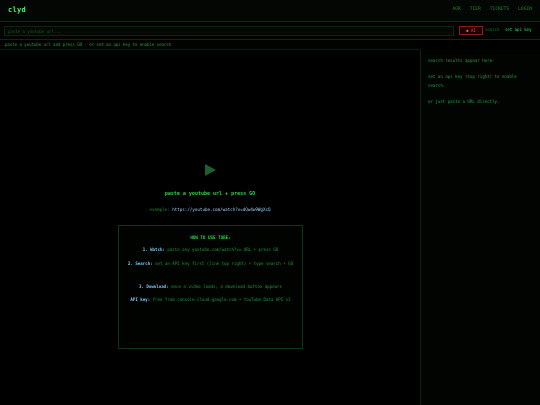 The width and height of the screenshot is (540, 405). I want to click on nav-link-tickets: TICKETS, so click(499, 9).